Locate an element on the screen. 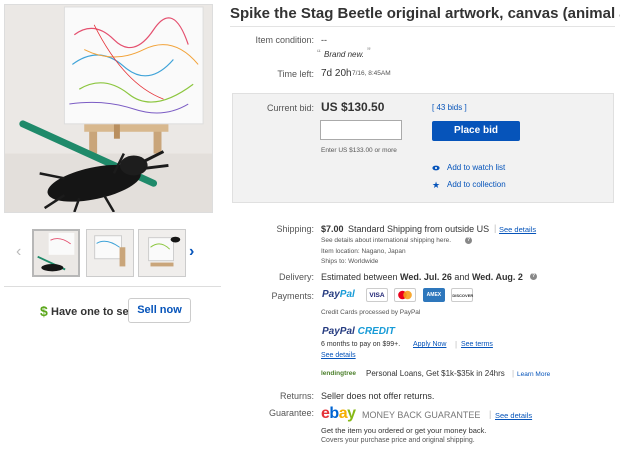 The height and width of the screenshot is (451, 620). left-divider is located at coordinates (112, 286).